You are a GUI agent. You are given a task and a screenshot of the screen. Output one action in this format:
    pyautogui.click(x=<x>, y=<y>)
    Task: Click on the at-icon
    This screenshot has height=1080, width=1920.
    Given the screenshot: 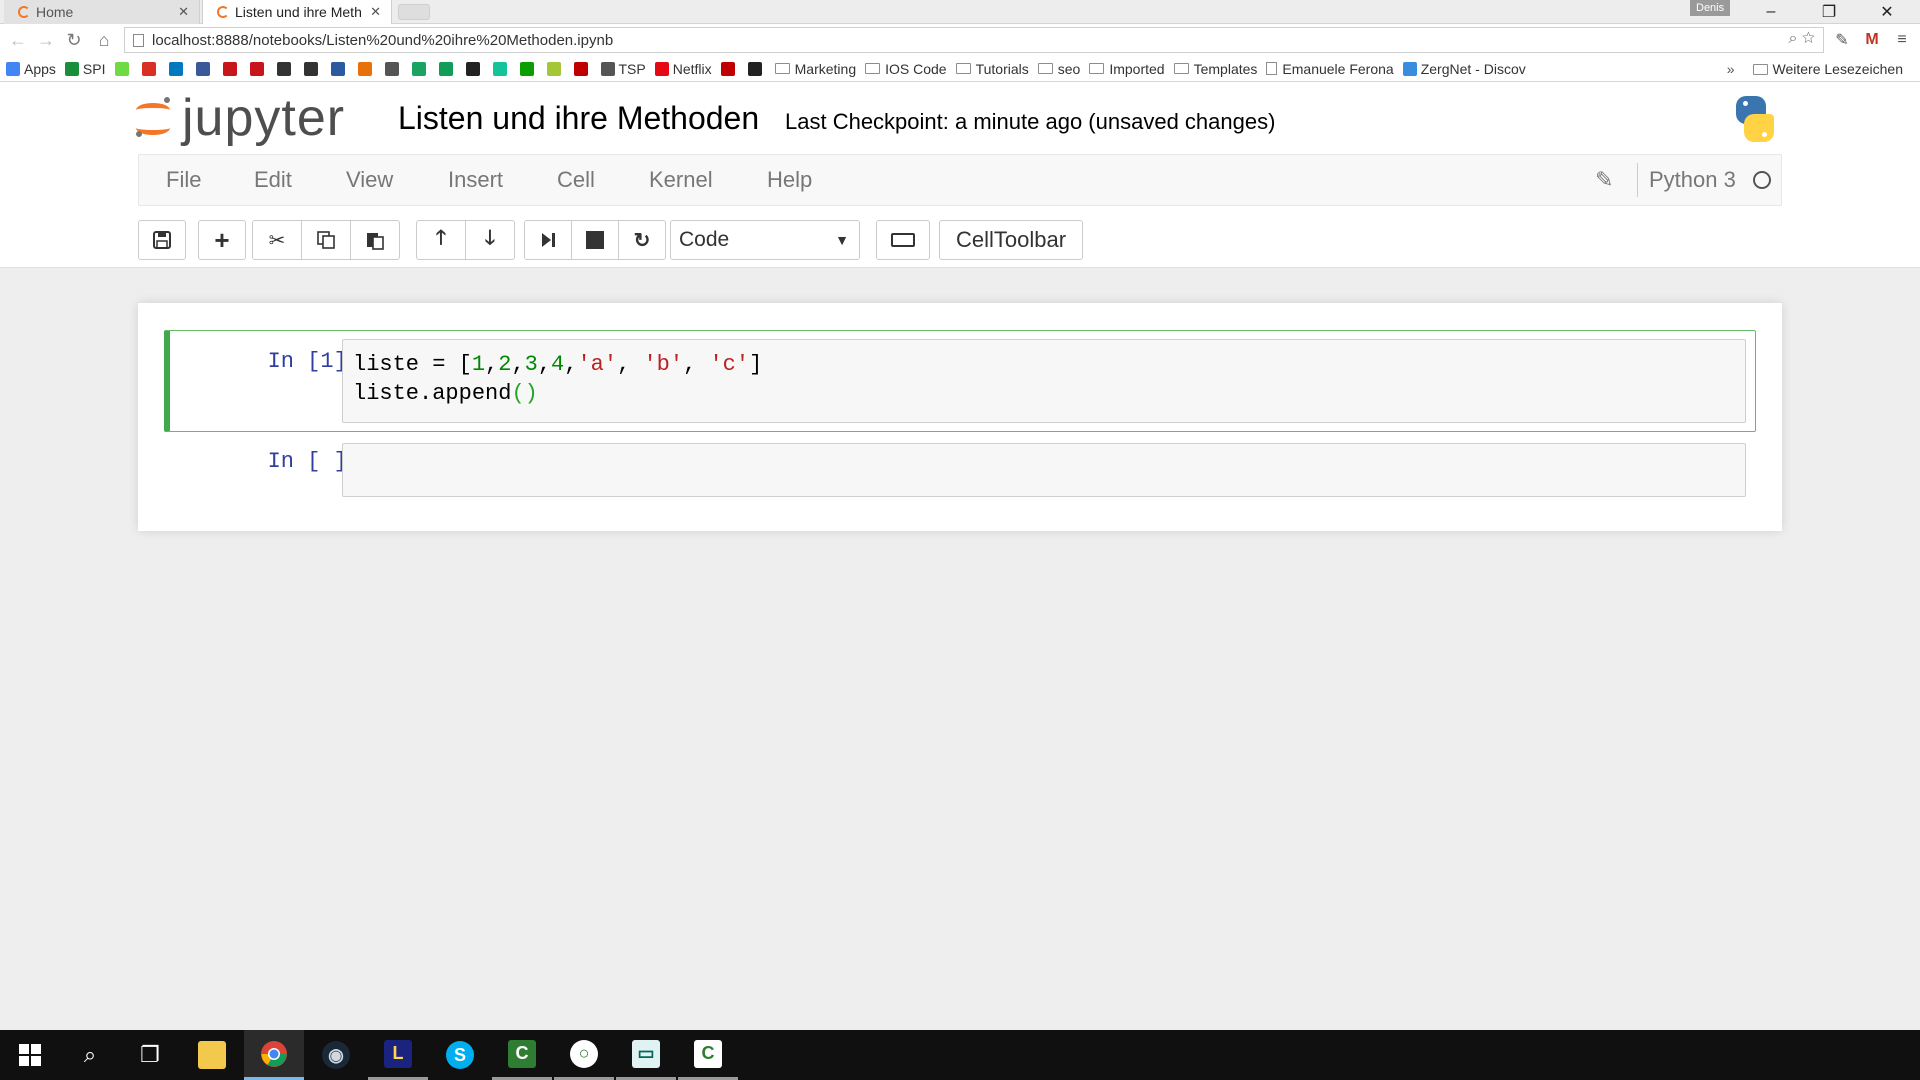 What is the action you would take?
    pyautogui.click(x=391, y=68)
    